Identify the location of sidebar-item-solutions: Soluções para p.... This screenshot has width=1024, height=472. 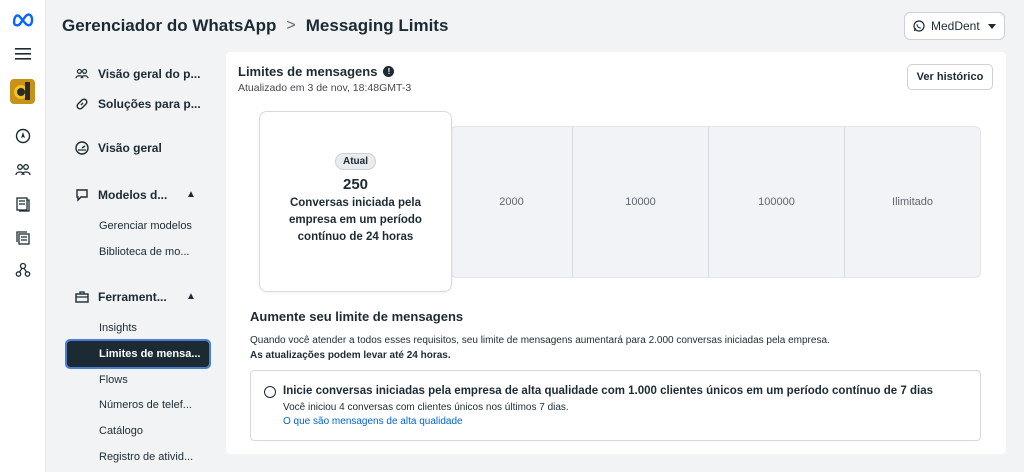
(137, 104).